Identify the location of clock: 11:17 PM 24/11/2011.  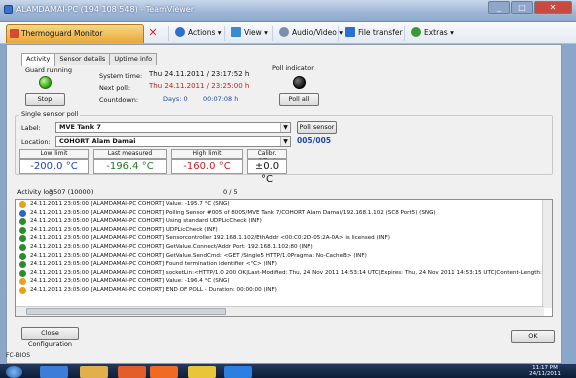
(545, 371).